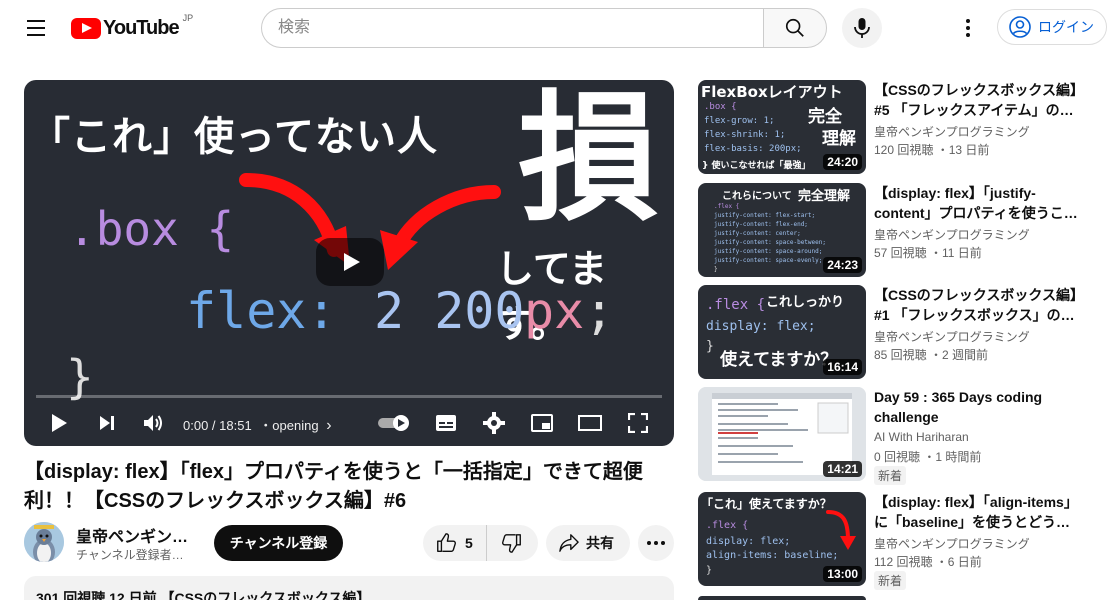  I want to click on guide-menu-button, so click(36, 28).